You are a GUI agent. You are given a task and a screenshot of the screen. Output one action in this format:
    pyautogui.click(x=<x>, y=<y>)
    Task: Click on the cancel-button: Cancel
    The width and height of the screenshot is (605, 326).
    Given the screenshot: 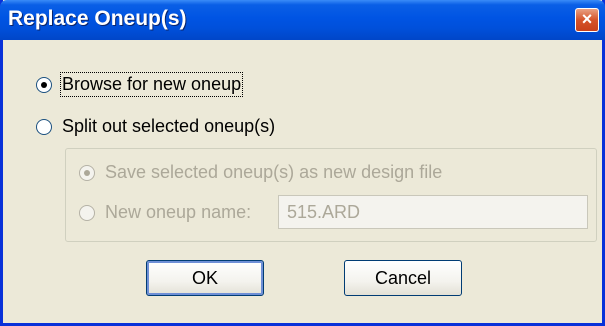 What is the action you would take?
    pyautogui.click(x=403, y=278)
    